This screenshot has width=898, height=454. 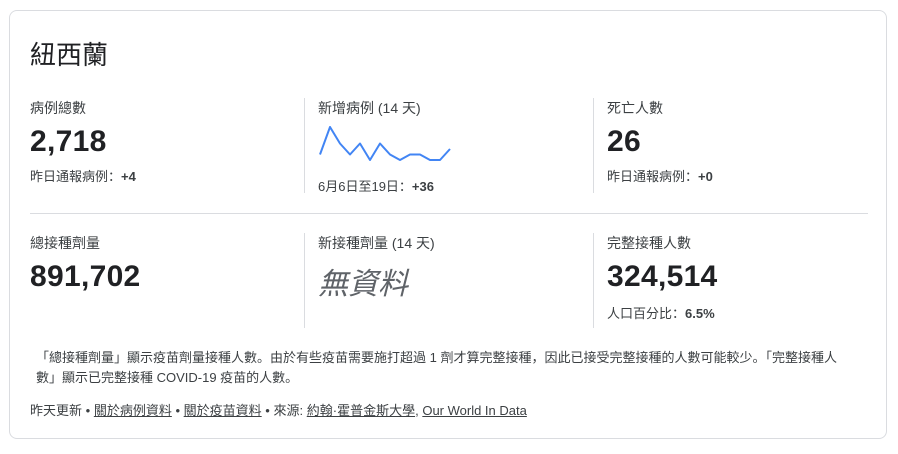 I want to click on new-doses-block: 新接種劑量 (14 天) 無資料, so click(x=376, y=268).